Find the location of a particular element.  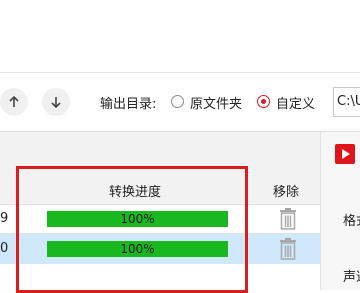

channel-label: 声道 is located at coordinates (351, 277).